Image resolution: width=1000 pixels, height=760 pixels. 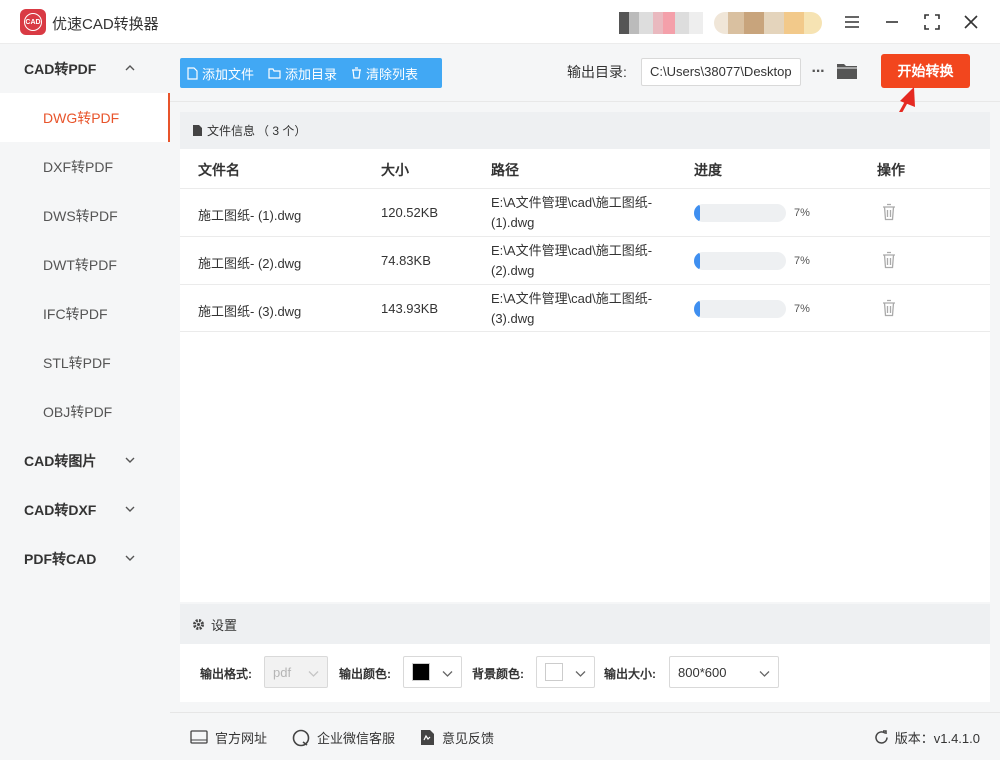 I want to click on clear-list-button: 清除列表, so click(x=384, y=73).